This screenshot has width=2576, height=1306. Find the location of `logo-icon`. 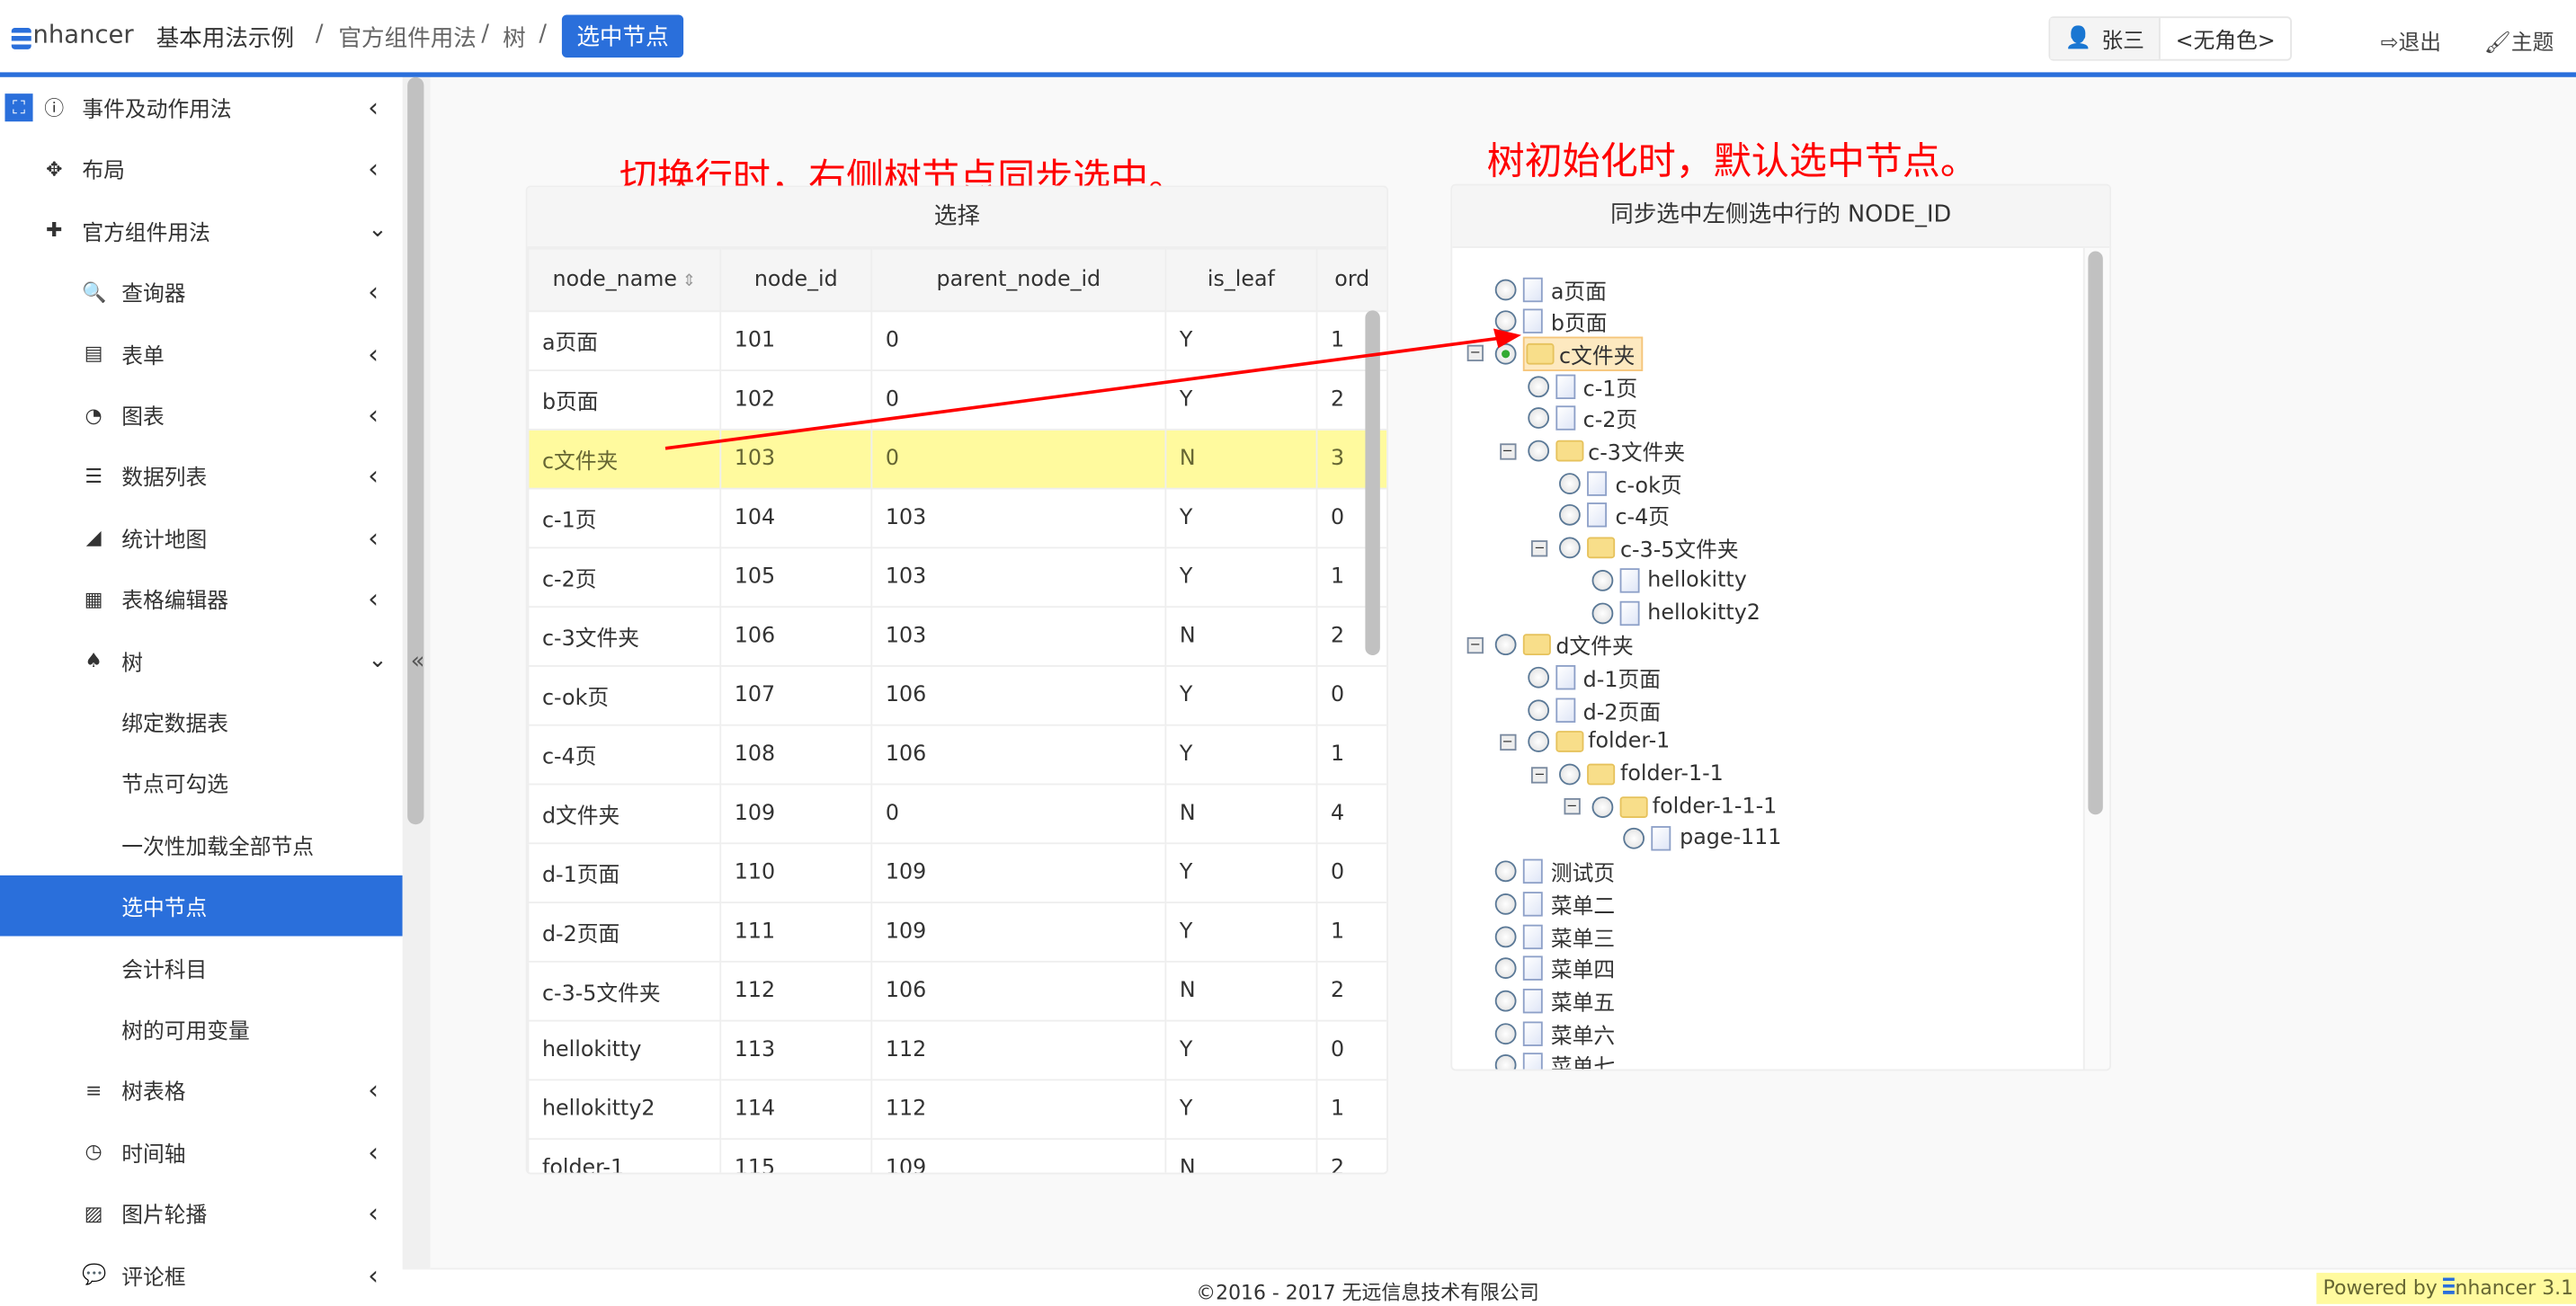

logo-icon is located at coordinates (2449, 1285).